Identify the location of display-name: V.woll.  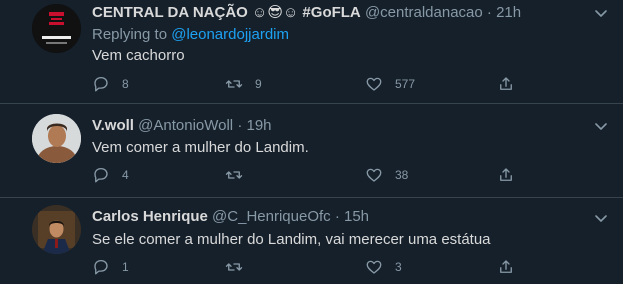
(113, 125).